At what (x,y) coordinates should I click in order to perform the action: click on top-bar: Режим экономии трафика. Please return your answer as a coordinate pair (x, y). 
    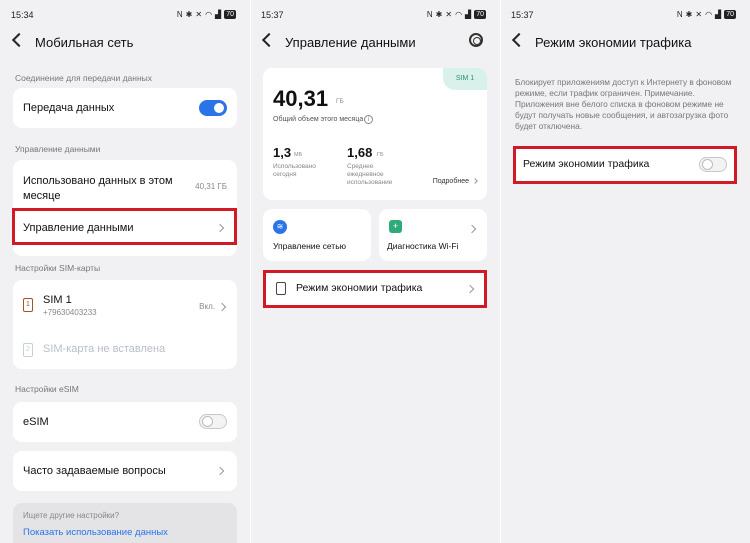
    Looking at the image, I should click on (625, 44).